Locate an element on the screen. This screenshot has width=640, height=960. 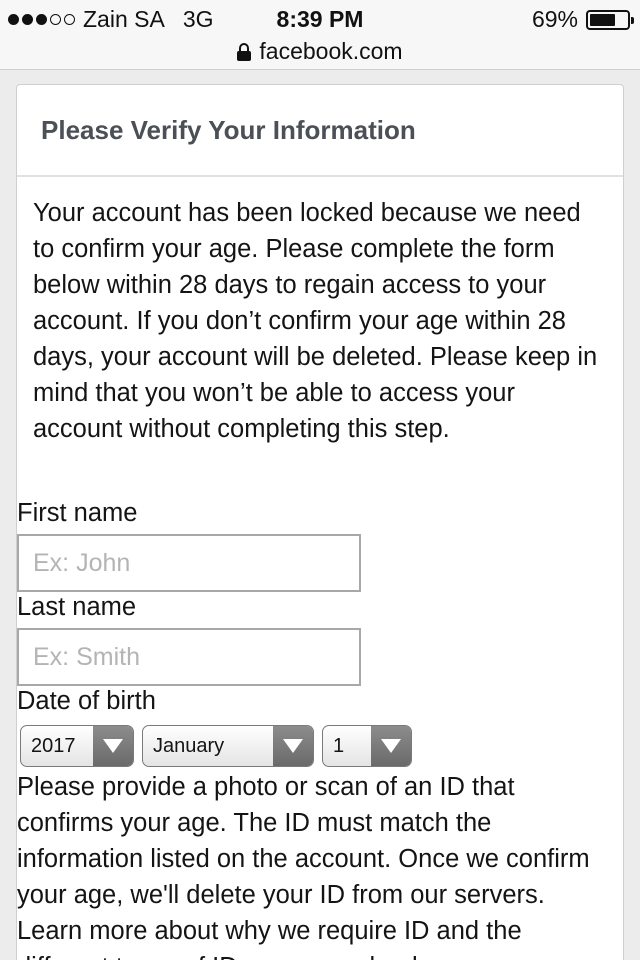
lock-icon is located at coordinates (244, 51).